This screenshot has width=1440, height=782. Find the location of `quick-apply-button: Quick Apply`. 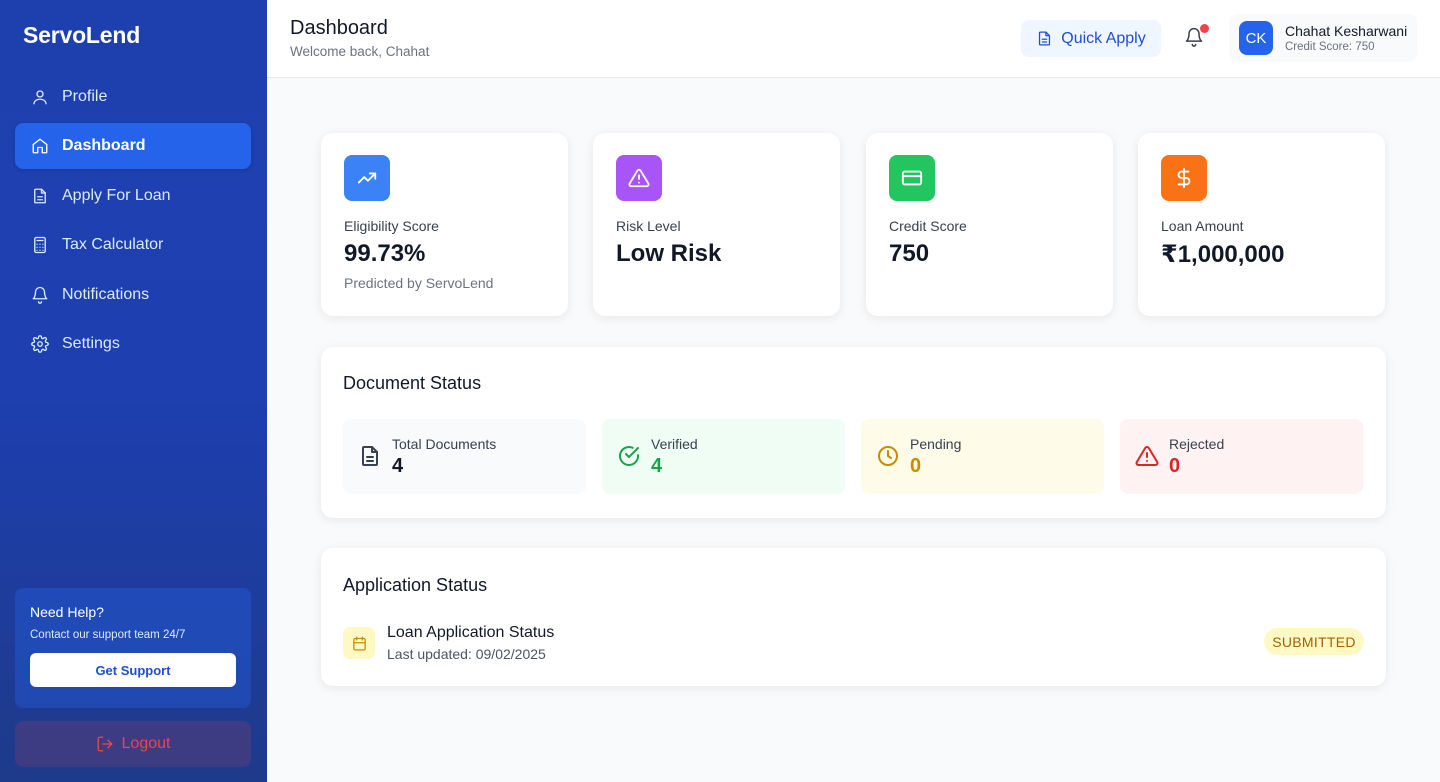

quick-apply-button: Quick Apply is located at coordinates (1091, 38).